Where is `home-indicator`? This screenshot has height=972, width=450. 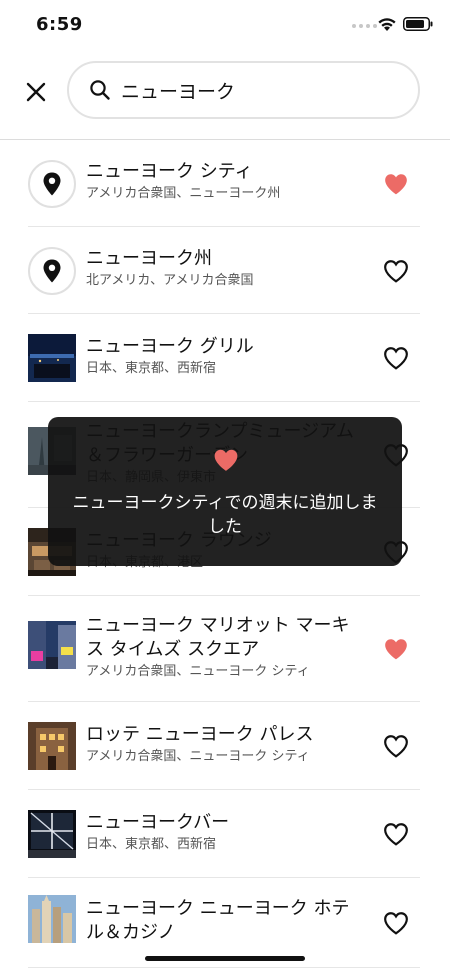 home-indicator is located at coordinates (225, 958).